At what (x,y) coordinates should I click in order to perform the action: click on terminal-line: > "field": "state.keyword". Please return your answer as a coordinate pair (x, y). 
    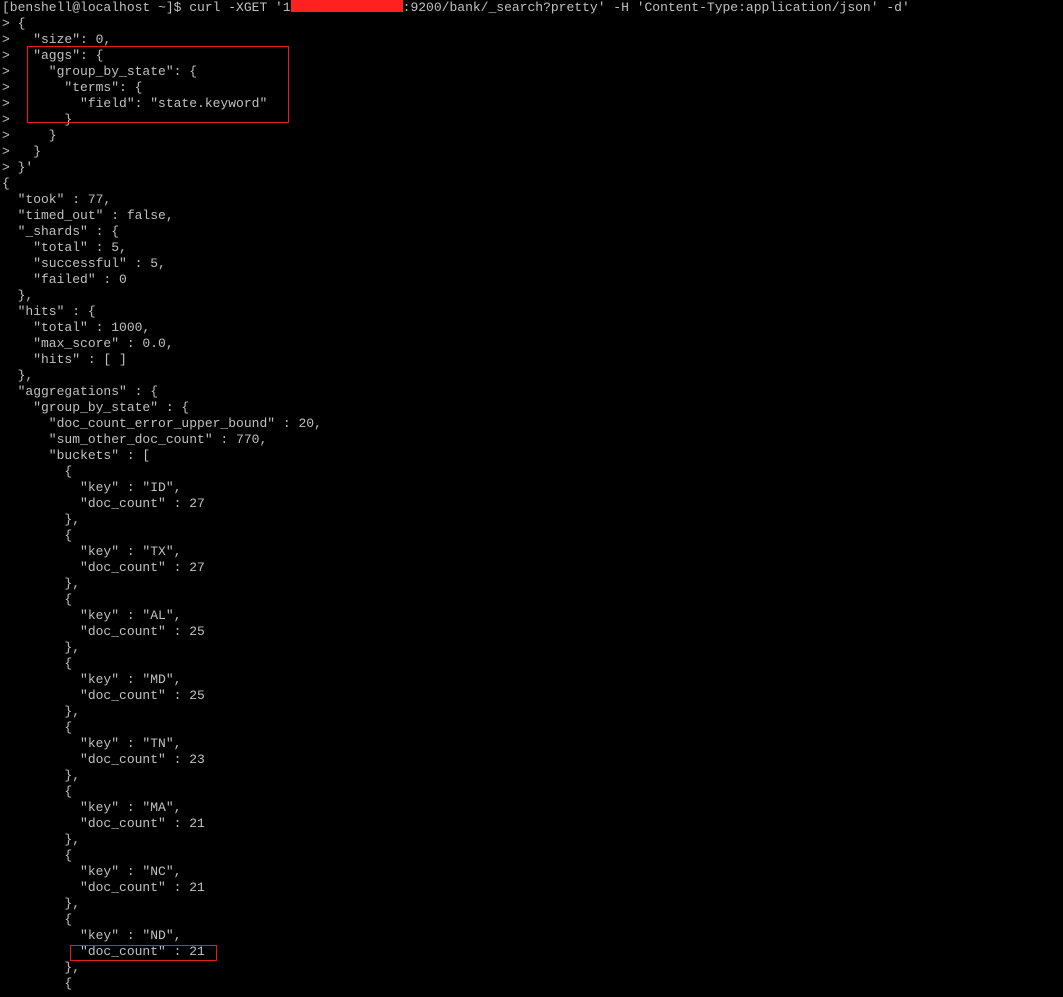
    Looking at the image, I should click on (135, 103).